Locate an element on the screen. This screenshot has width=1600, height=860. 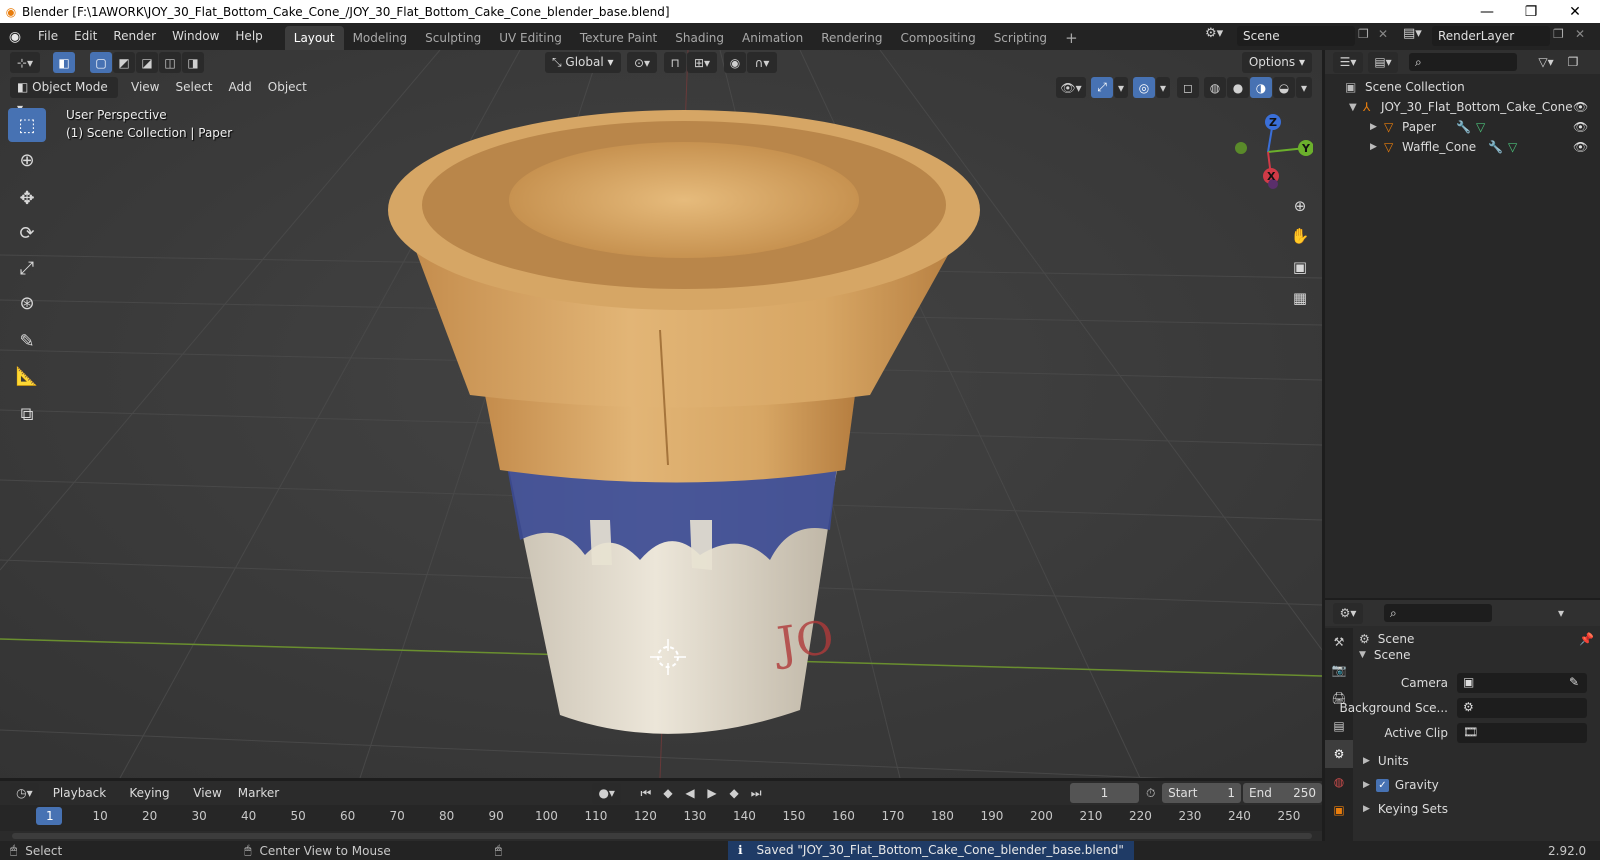
active-clip-field: 🎞 is located at coordinates (1522, 733).